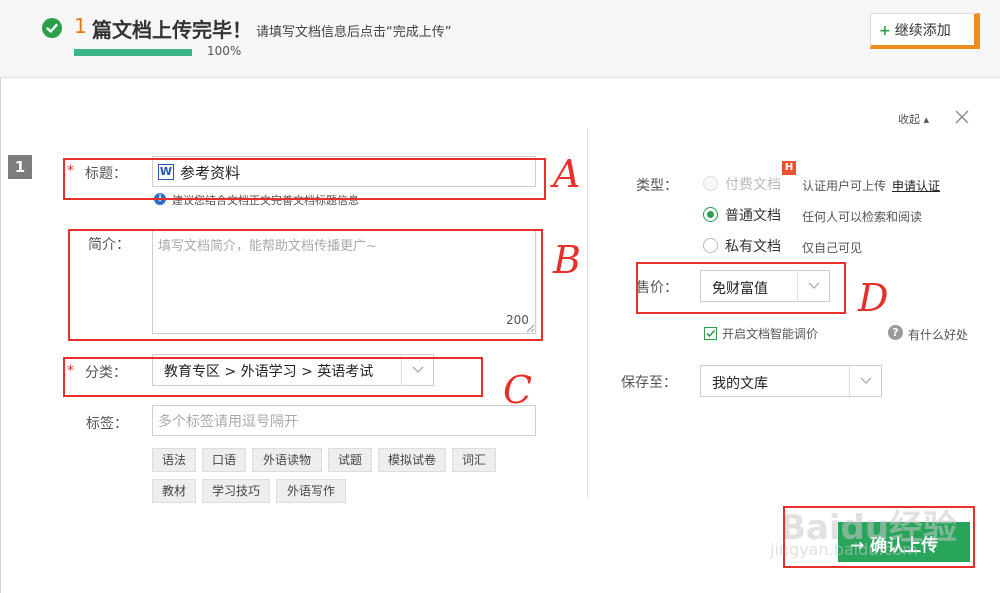 The image size is (1000, 593). I want to click on private-doc-label: 私有文档, so click(753, 246).